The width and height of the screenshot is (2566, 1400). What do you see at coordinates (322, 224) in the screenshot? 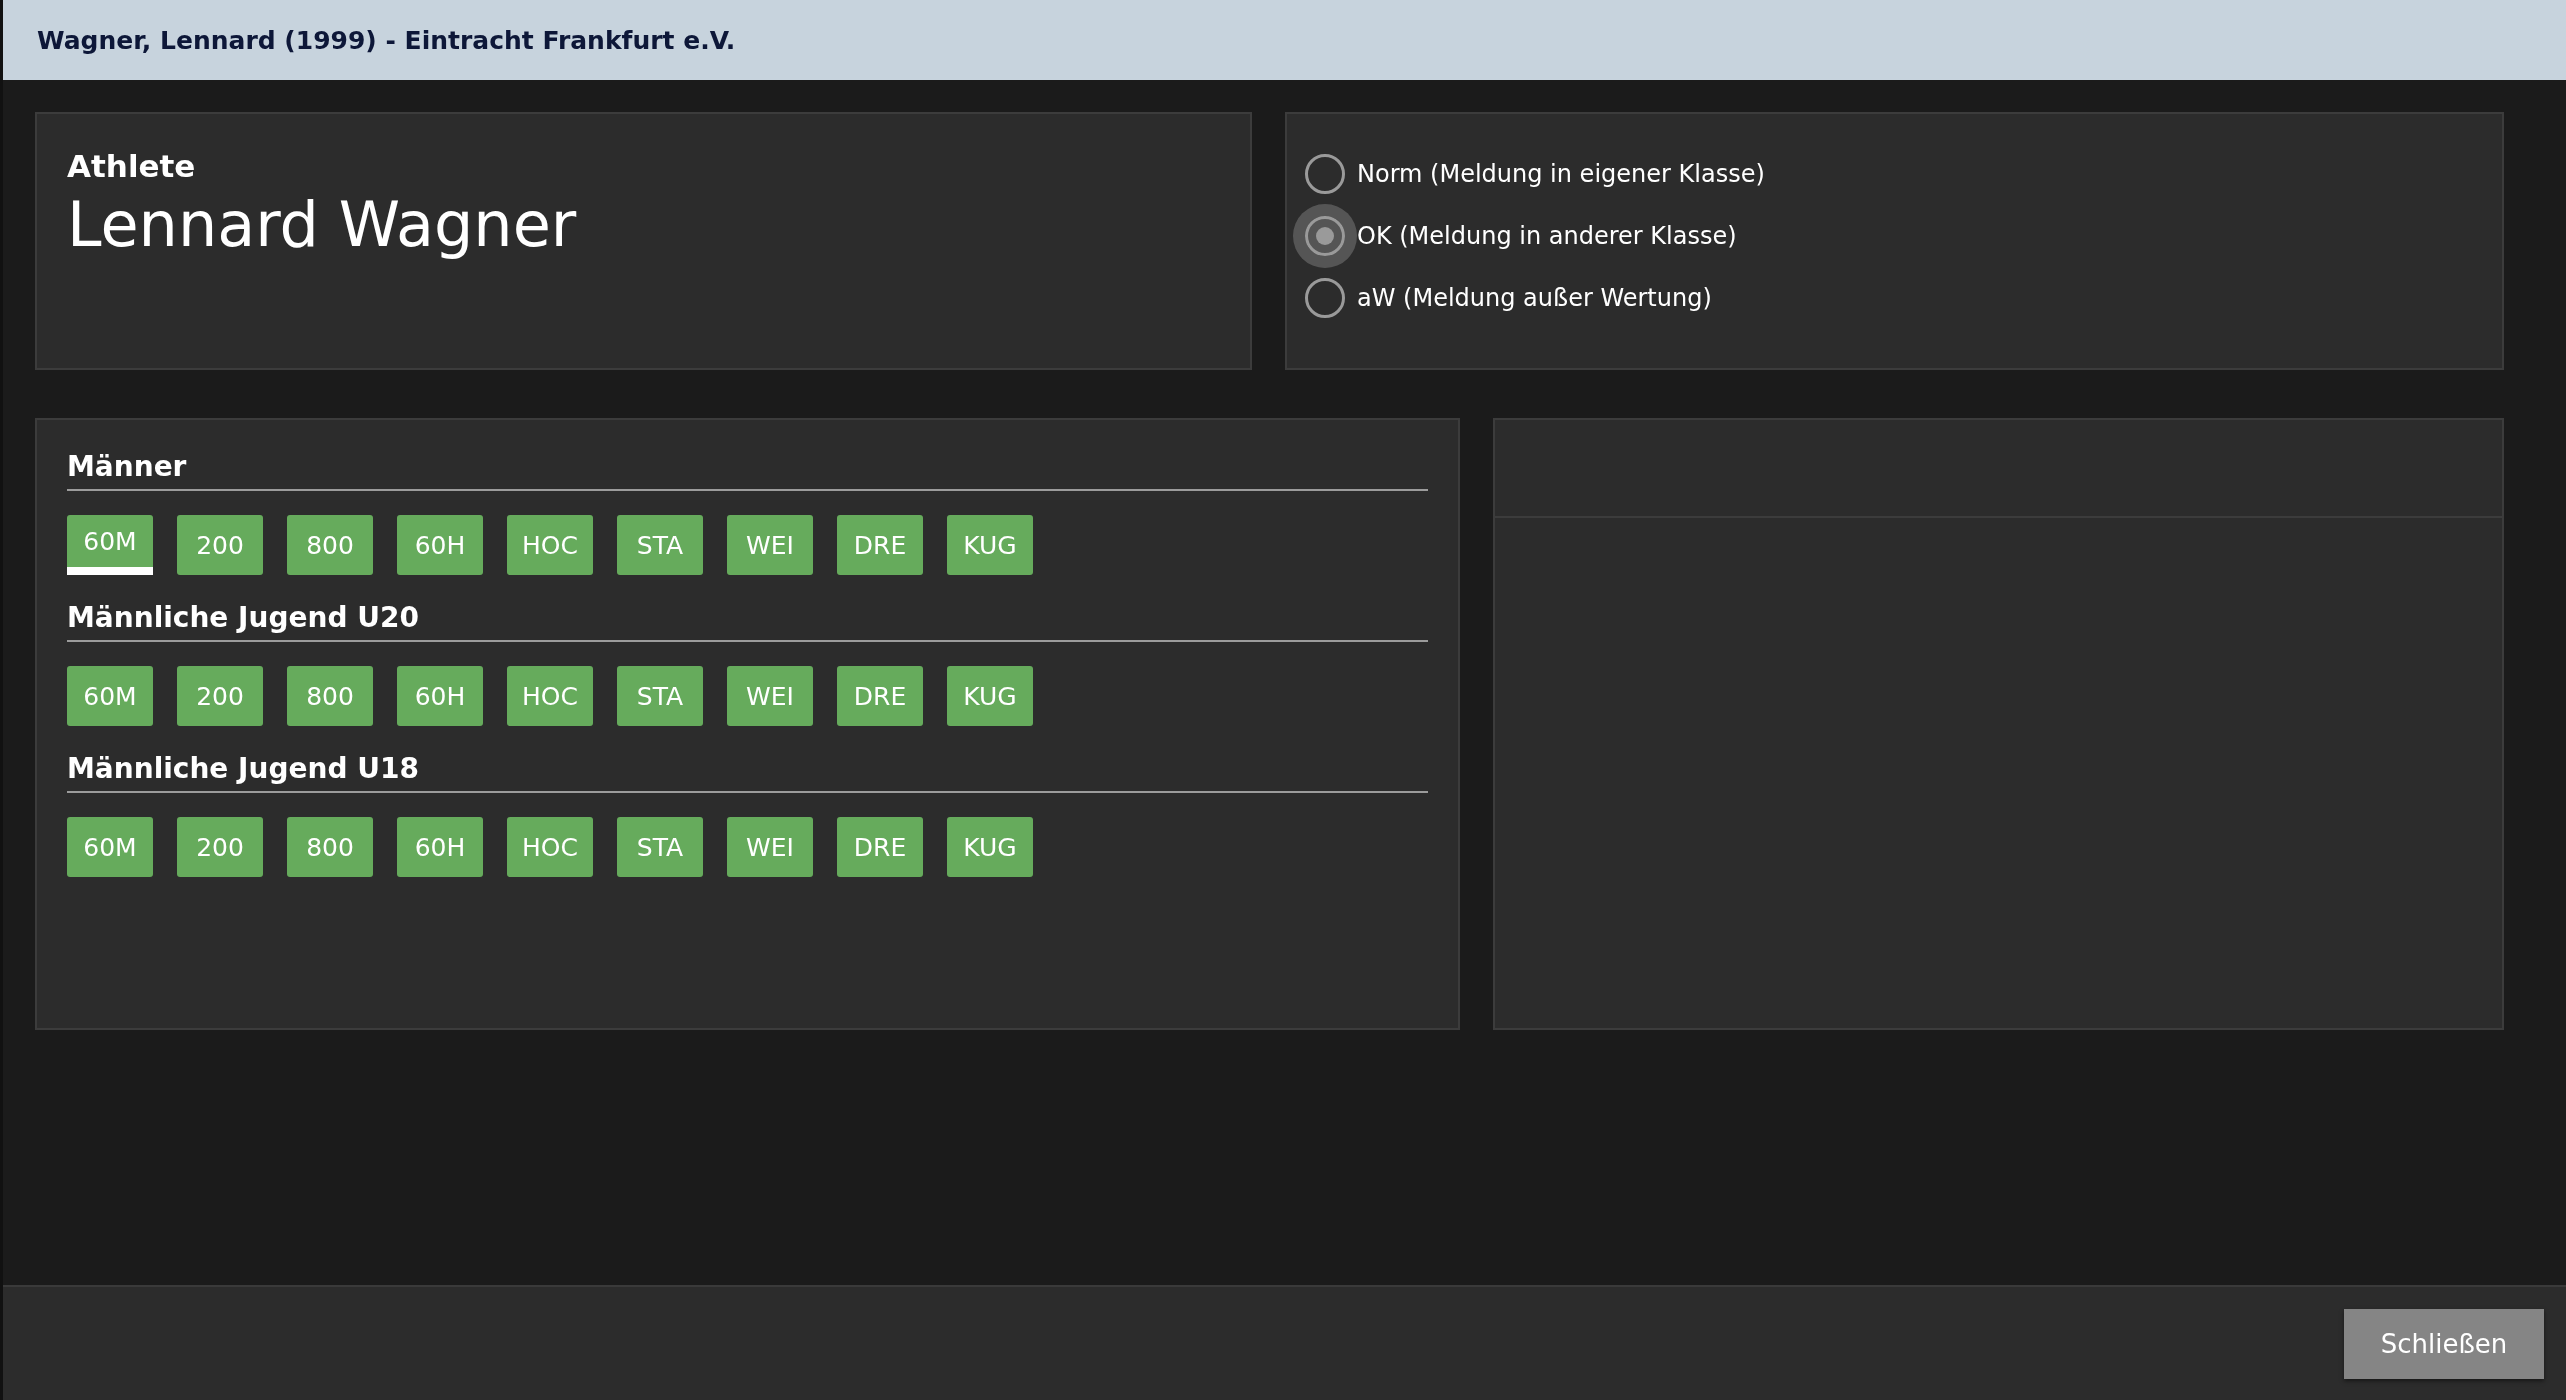
I see `athlete-name: Lennard Wagner` at bounding box center [322, 224].